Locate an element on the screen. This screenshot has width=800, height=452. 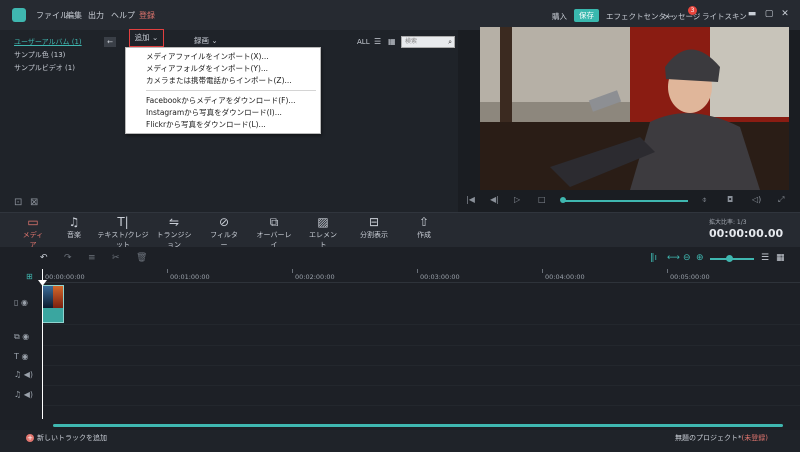
menu-divider is located at coordinates (231, 90).